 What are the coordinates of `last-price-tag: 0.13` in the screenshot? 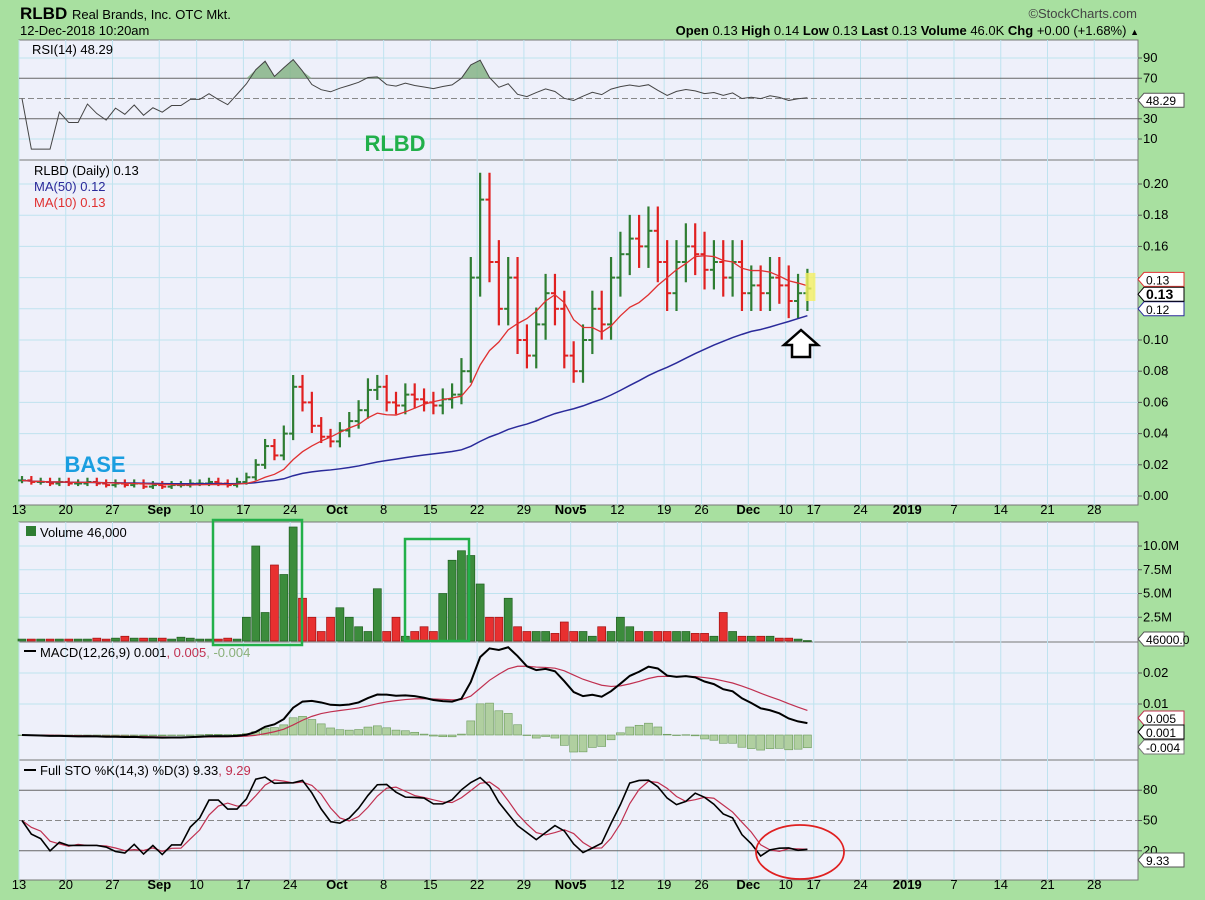 It's located at (1161, 294).